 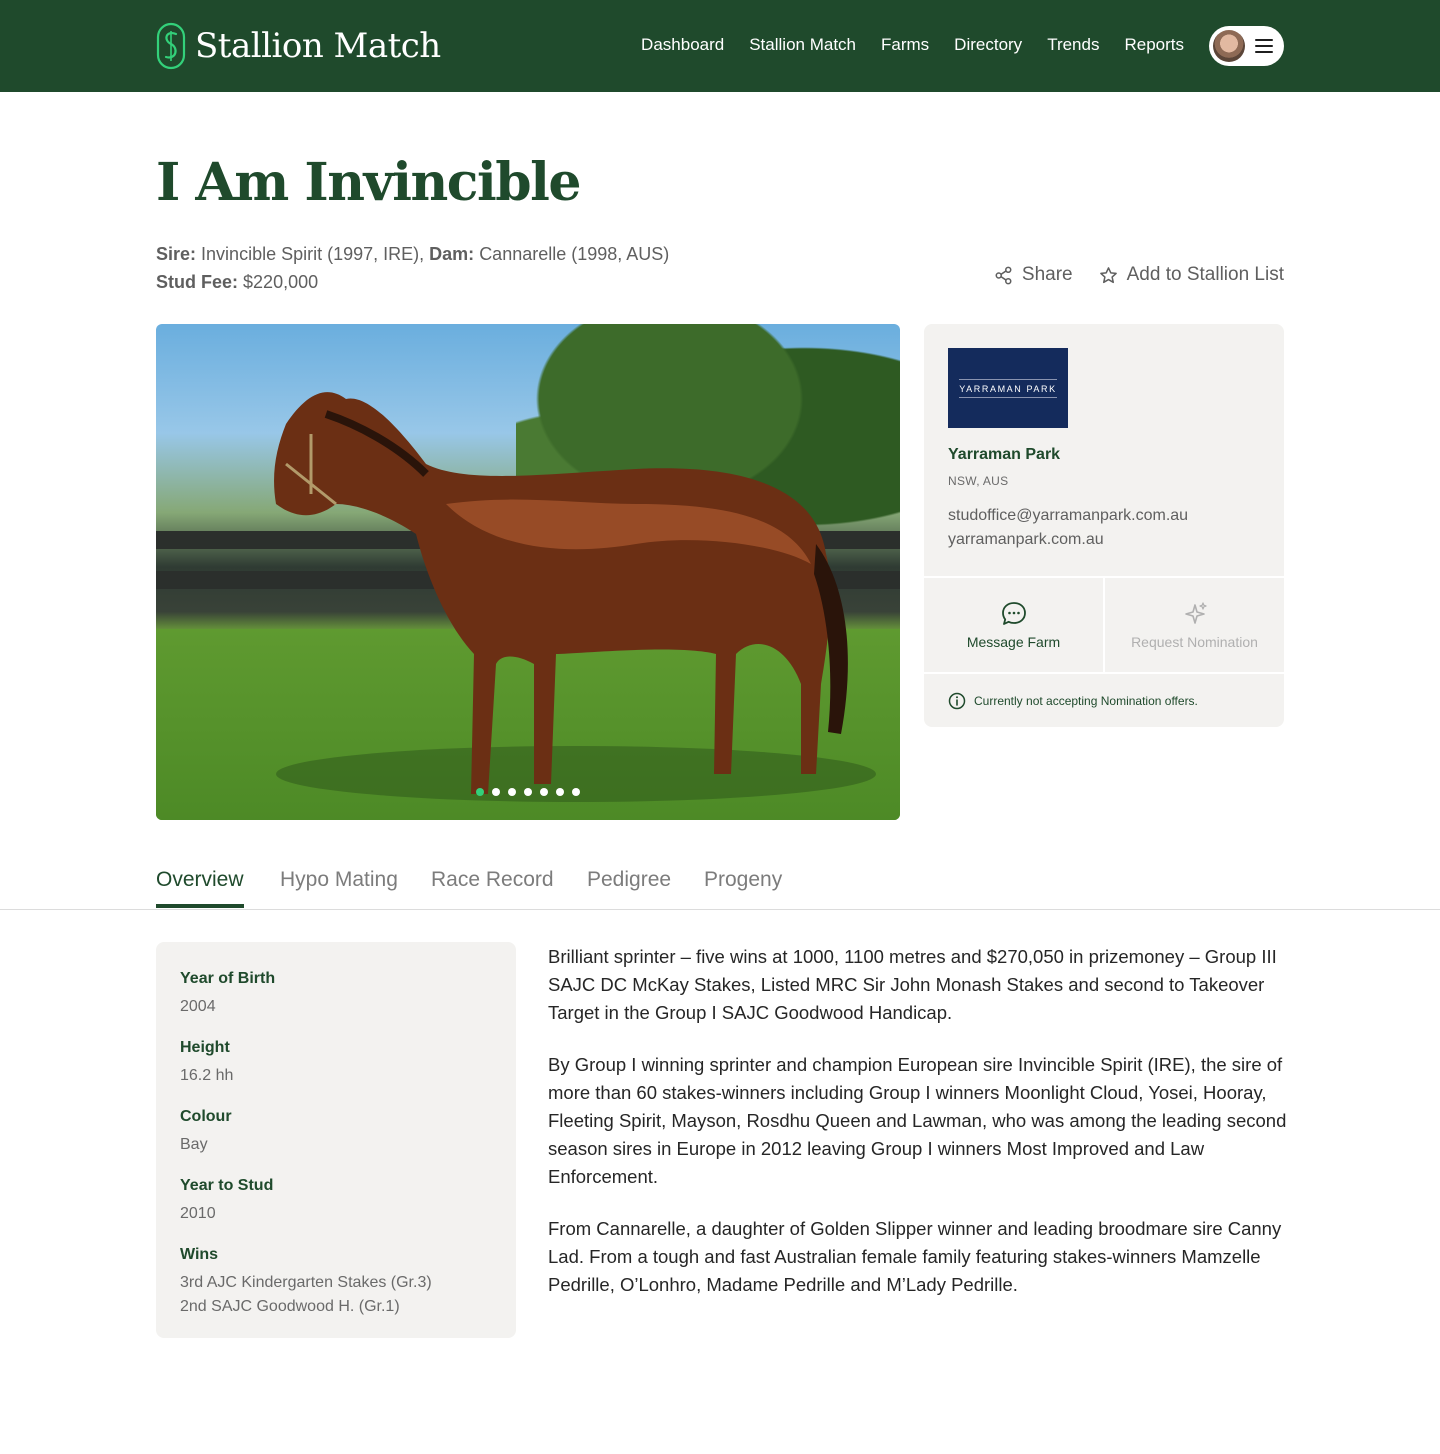 What do you see at coordinates (198, 1213) in the screenshot?
I see `detail-value: 2010` at bounding box center [198, 1213].